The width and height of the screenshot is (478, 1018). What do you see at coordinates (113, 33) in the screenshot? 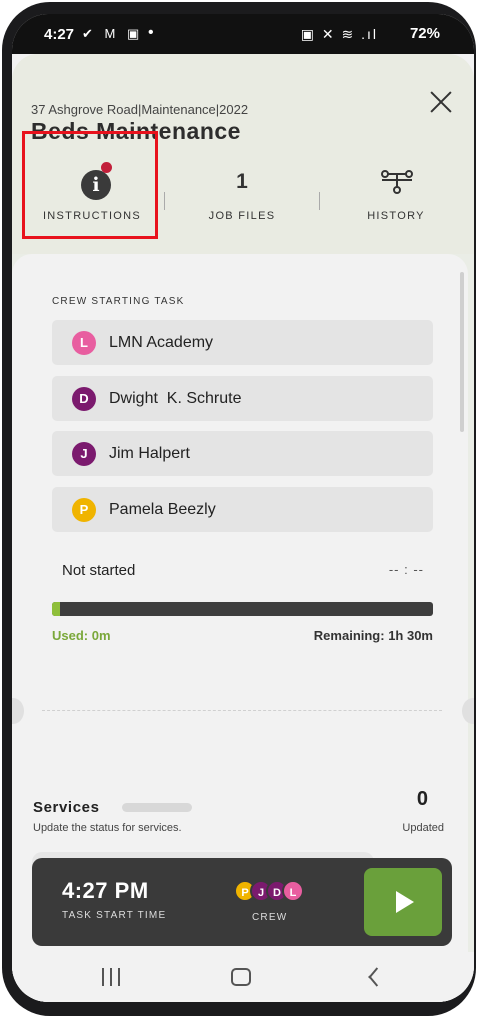
I see `notification-icons: ✔ M ▣` at bounding box center [113, 33].